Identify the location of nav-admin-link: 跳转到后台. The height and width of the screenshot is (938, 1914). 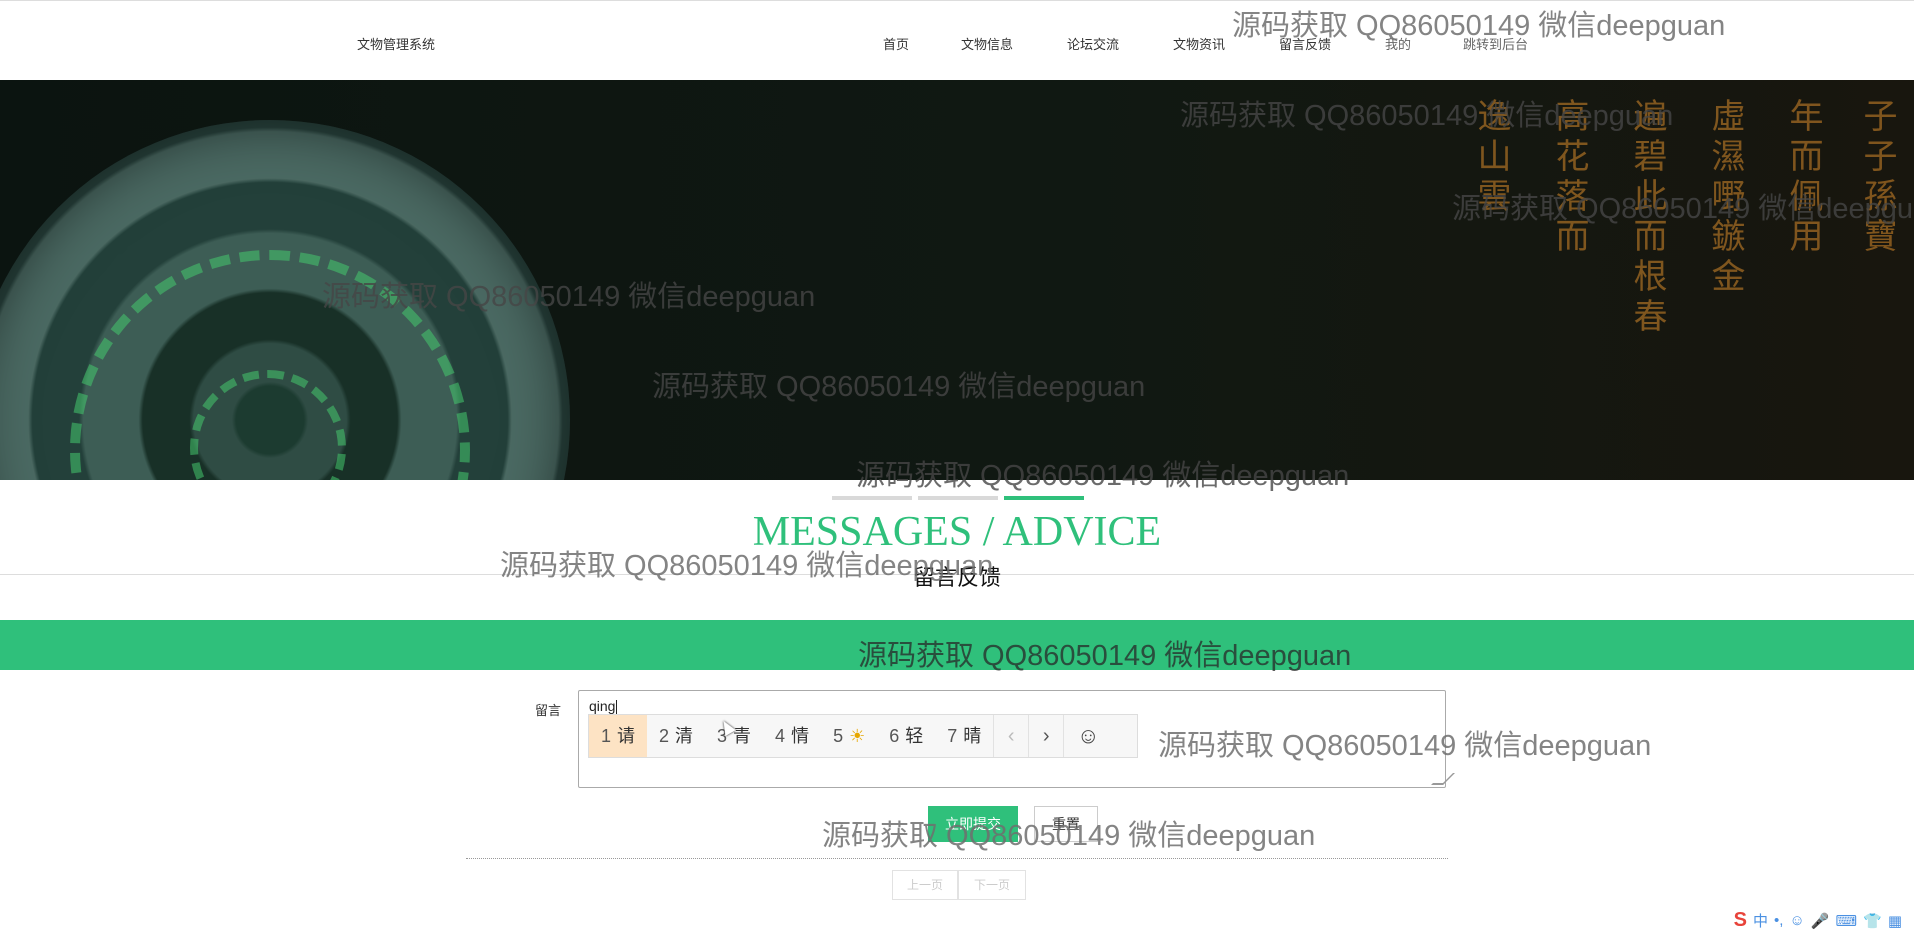
(1495, 43).